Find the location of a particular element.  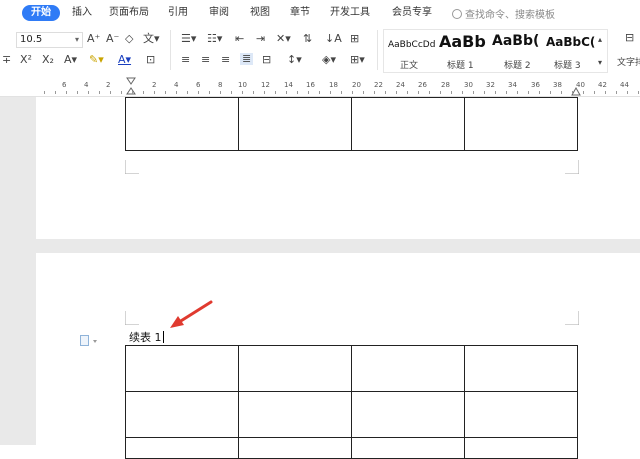

text-effect-icon: A▾ is located at coordinates (70, 60).